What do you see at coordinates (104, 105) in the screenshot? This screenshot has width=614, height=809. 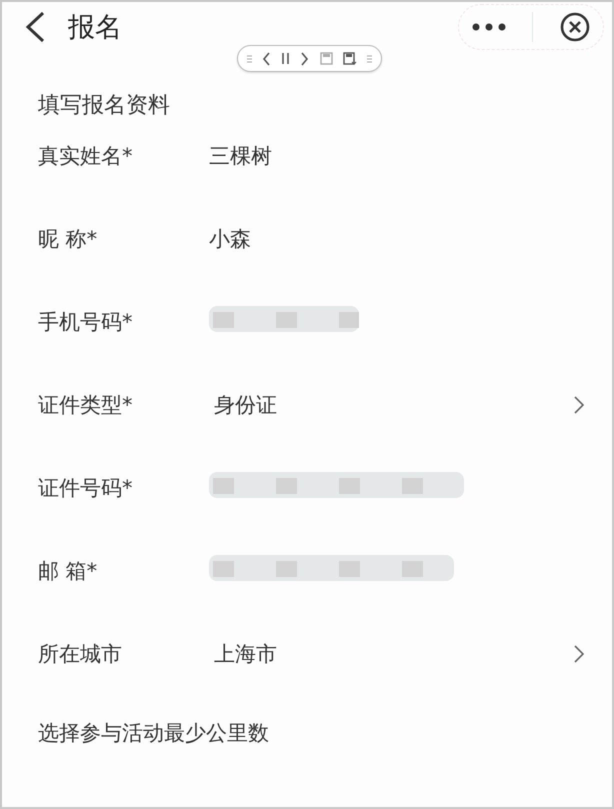 I see `section-title: 填写报名资料` at bounding box center [104, 105].